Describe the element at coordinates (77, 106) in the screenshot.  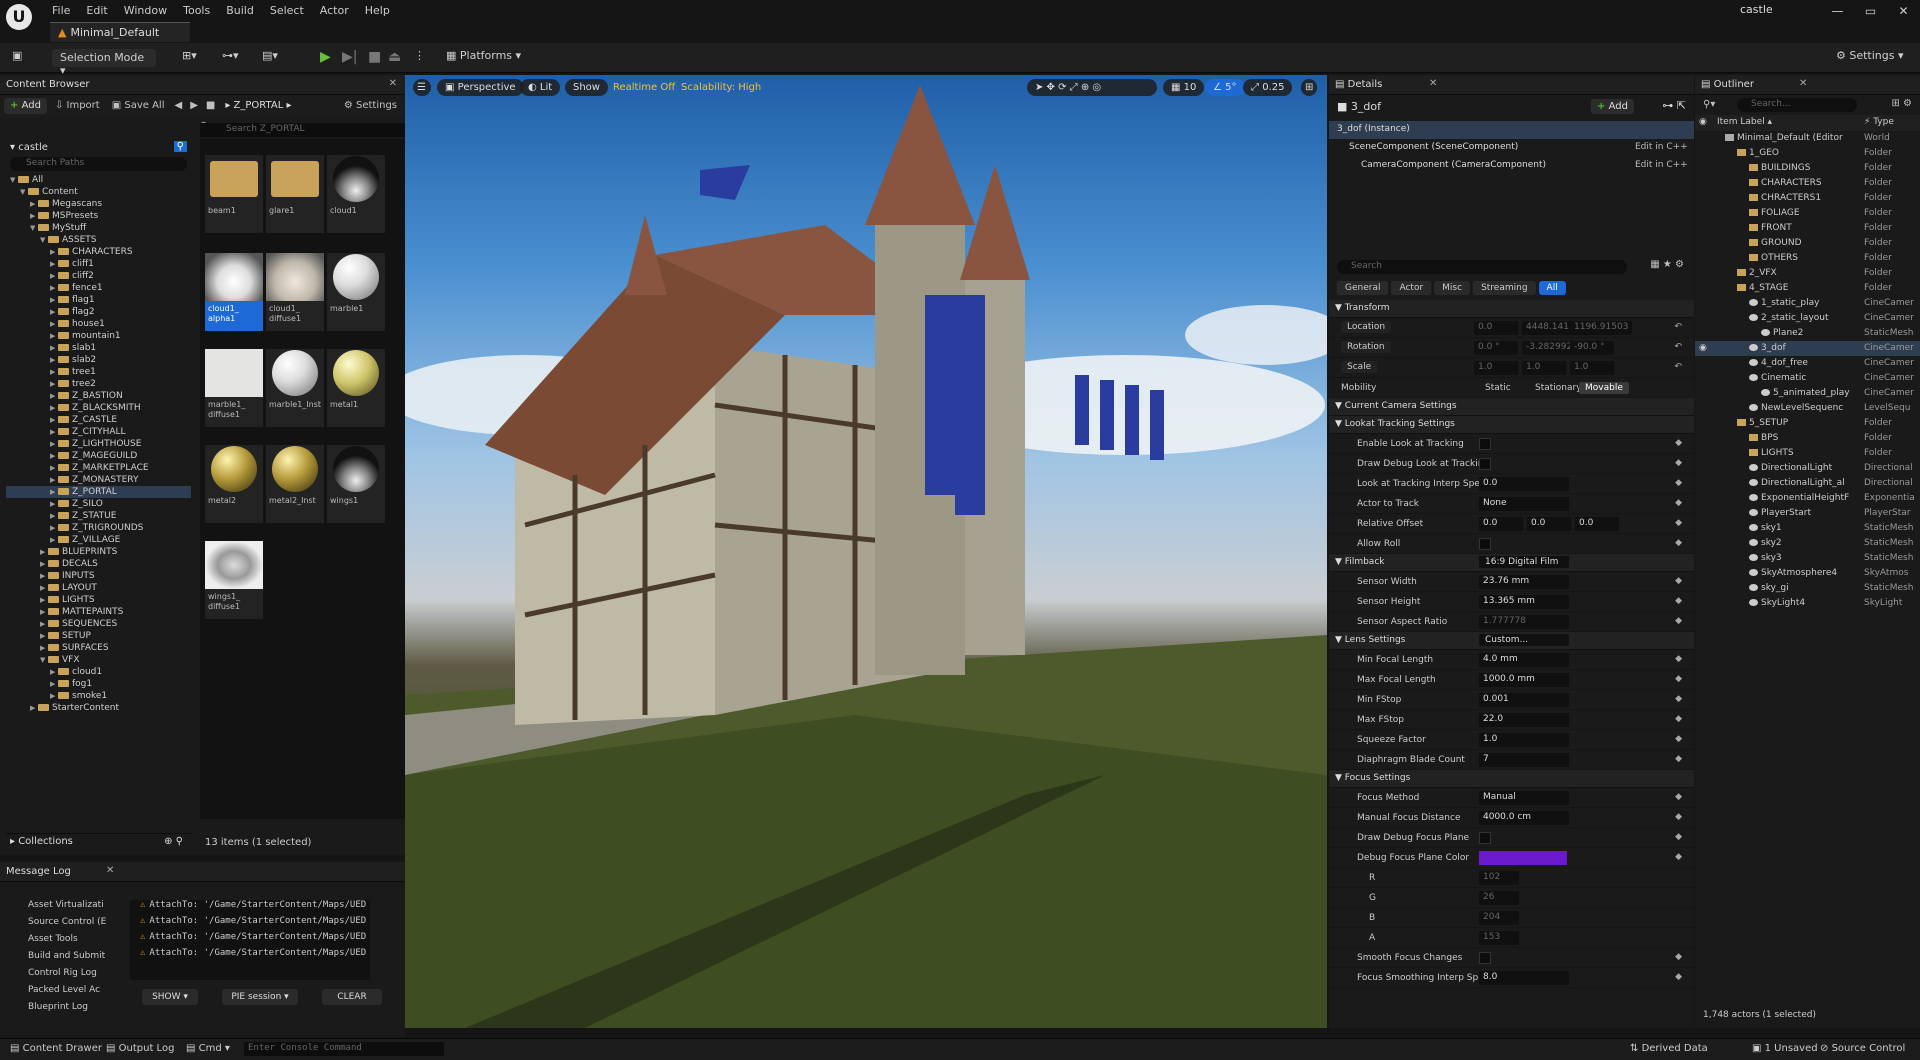
I see `import-button: ⇩ Import` at that location.